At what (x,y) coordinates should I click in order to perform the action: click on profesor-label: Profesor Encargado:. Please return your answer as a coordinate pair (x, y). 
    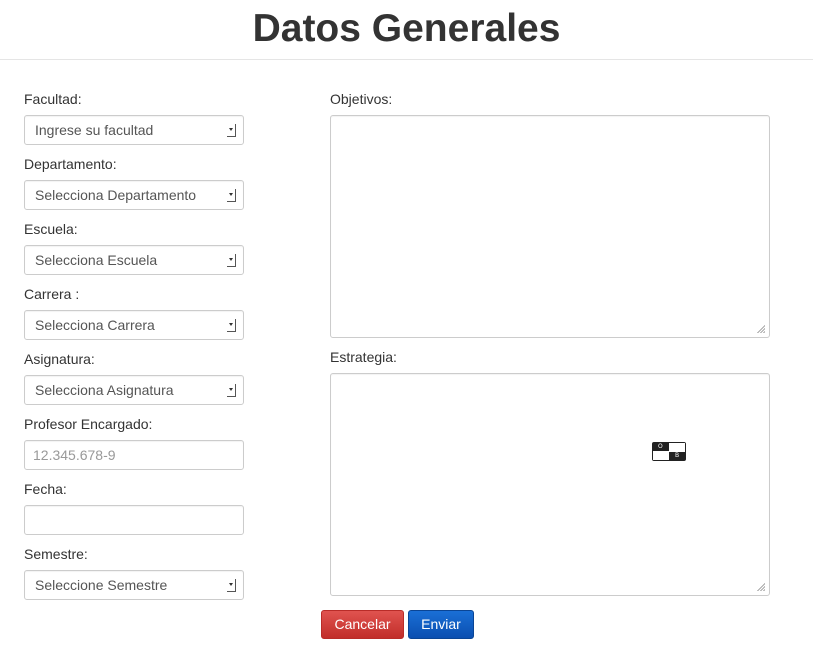
    Looking at the image, I should click on (88, 424).